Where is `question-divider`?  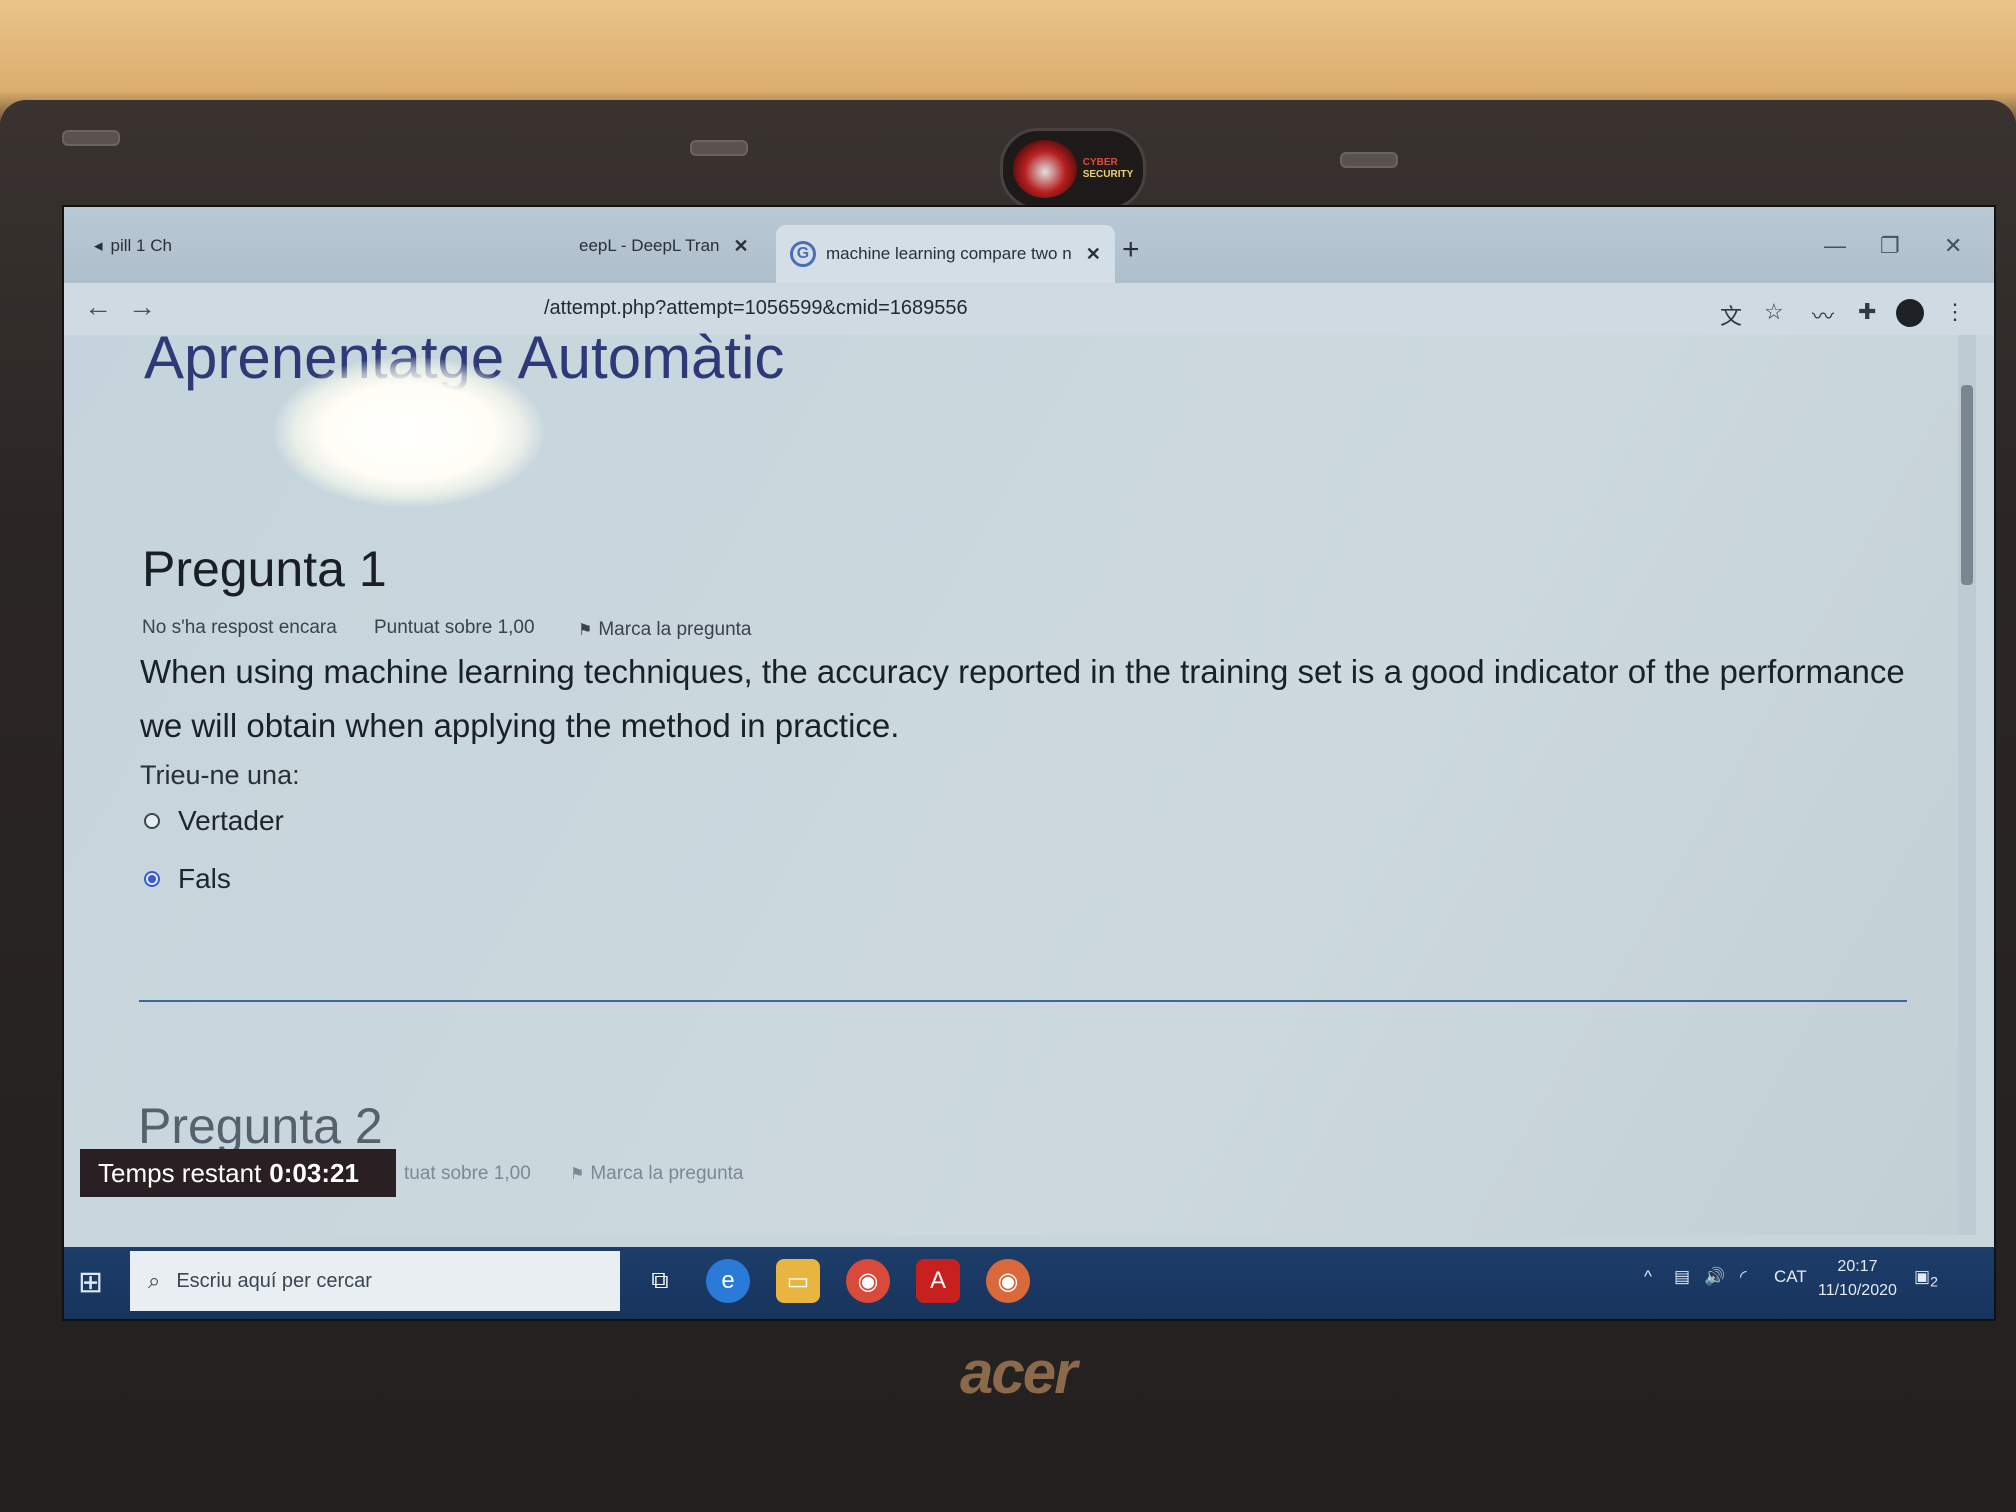
question-divider is located at coordinates (1023, 1001).